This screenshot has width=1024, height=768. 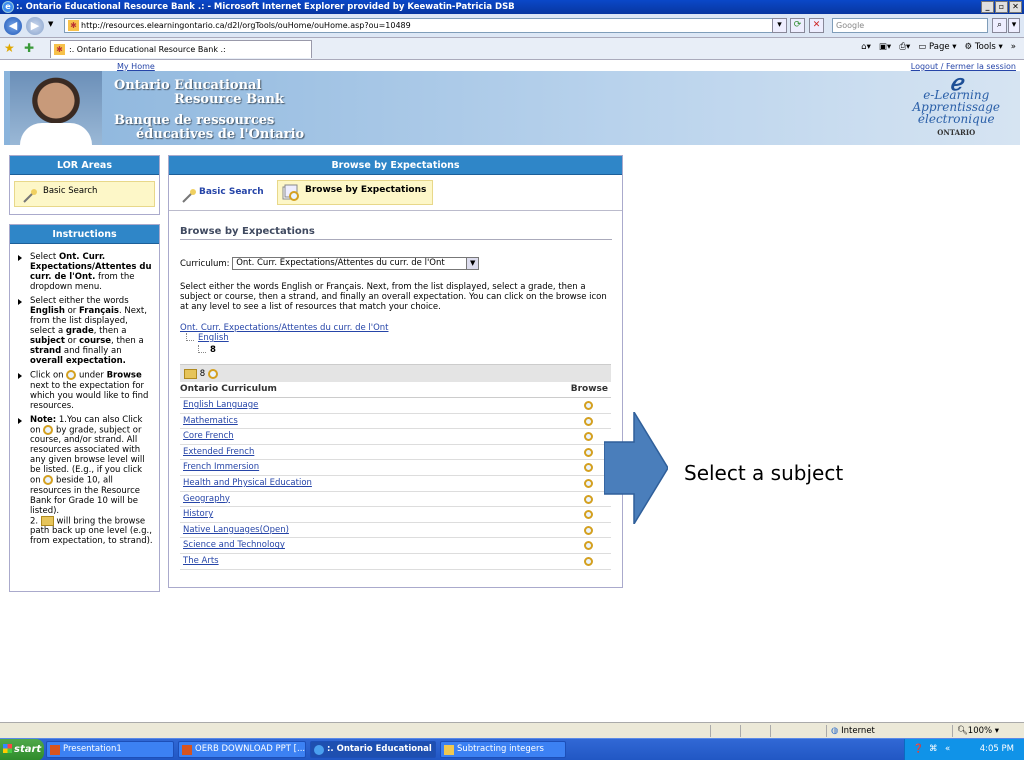 I want to click on instructions-title: Instructions, so click(x=84, y=234).